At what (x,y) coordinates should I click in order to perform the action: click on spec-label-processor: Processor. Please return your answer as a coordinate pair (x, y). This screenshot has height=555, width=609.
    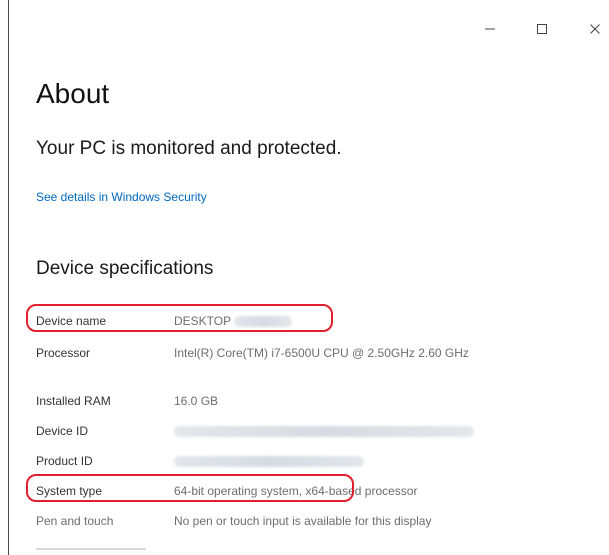
    Looking at the image, I should click on (63, 353).